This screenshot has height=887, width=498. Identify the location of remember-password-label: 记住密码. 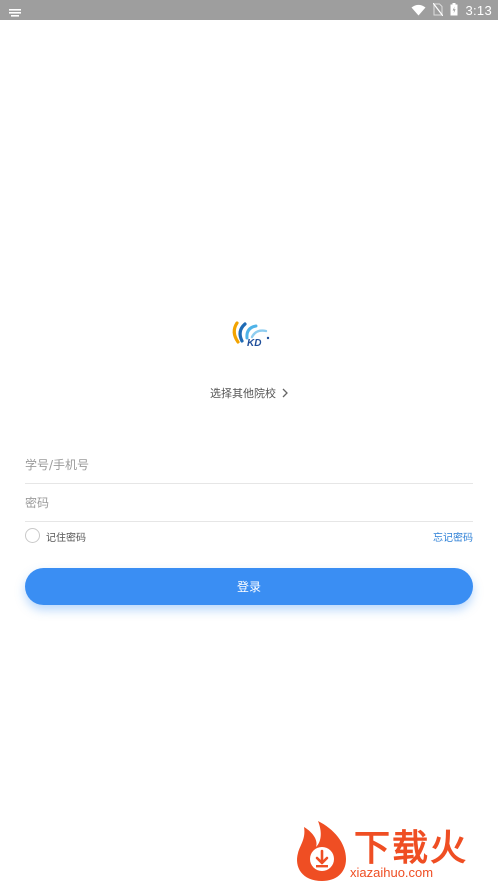
(66, 536).